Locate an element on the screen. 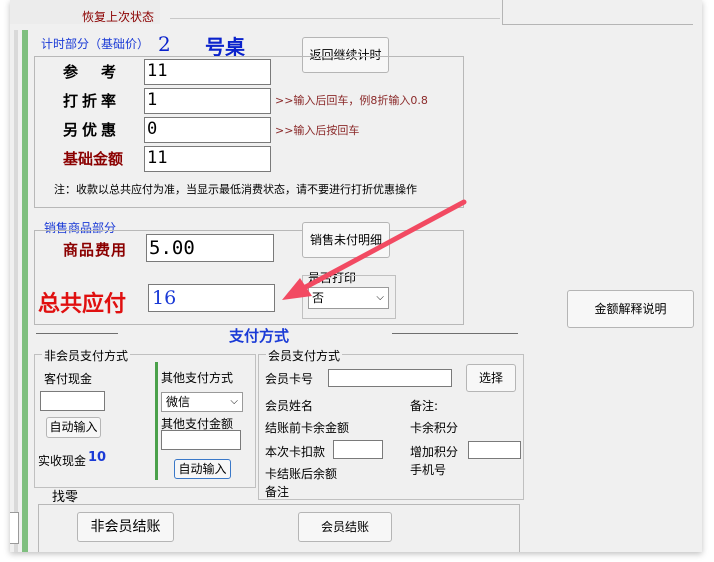 The height and width of the screenshot is (562, 714). annotation-arrow-icon is located at coordinates (374, 249).